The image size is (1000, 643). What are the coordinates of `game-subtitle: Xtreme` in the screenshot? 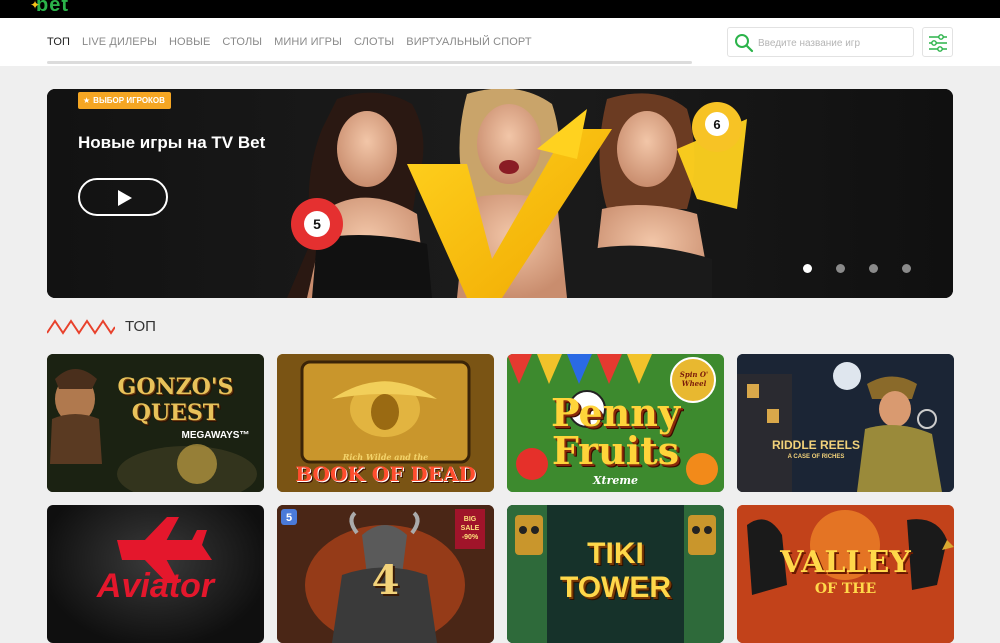 It's located at (615, 480).